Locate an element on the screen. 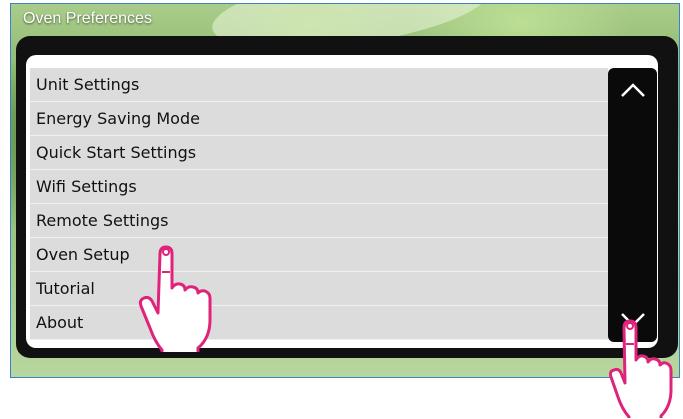  chevron-up-icon is located at coordinates (632, 90).